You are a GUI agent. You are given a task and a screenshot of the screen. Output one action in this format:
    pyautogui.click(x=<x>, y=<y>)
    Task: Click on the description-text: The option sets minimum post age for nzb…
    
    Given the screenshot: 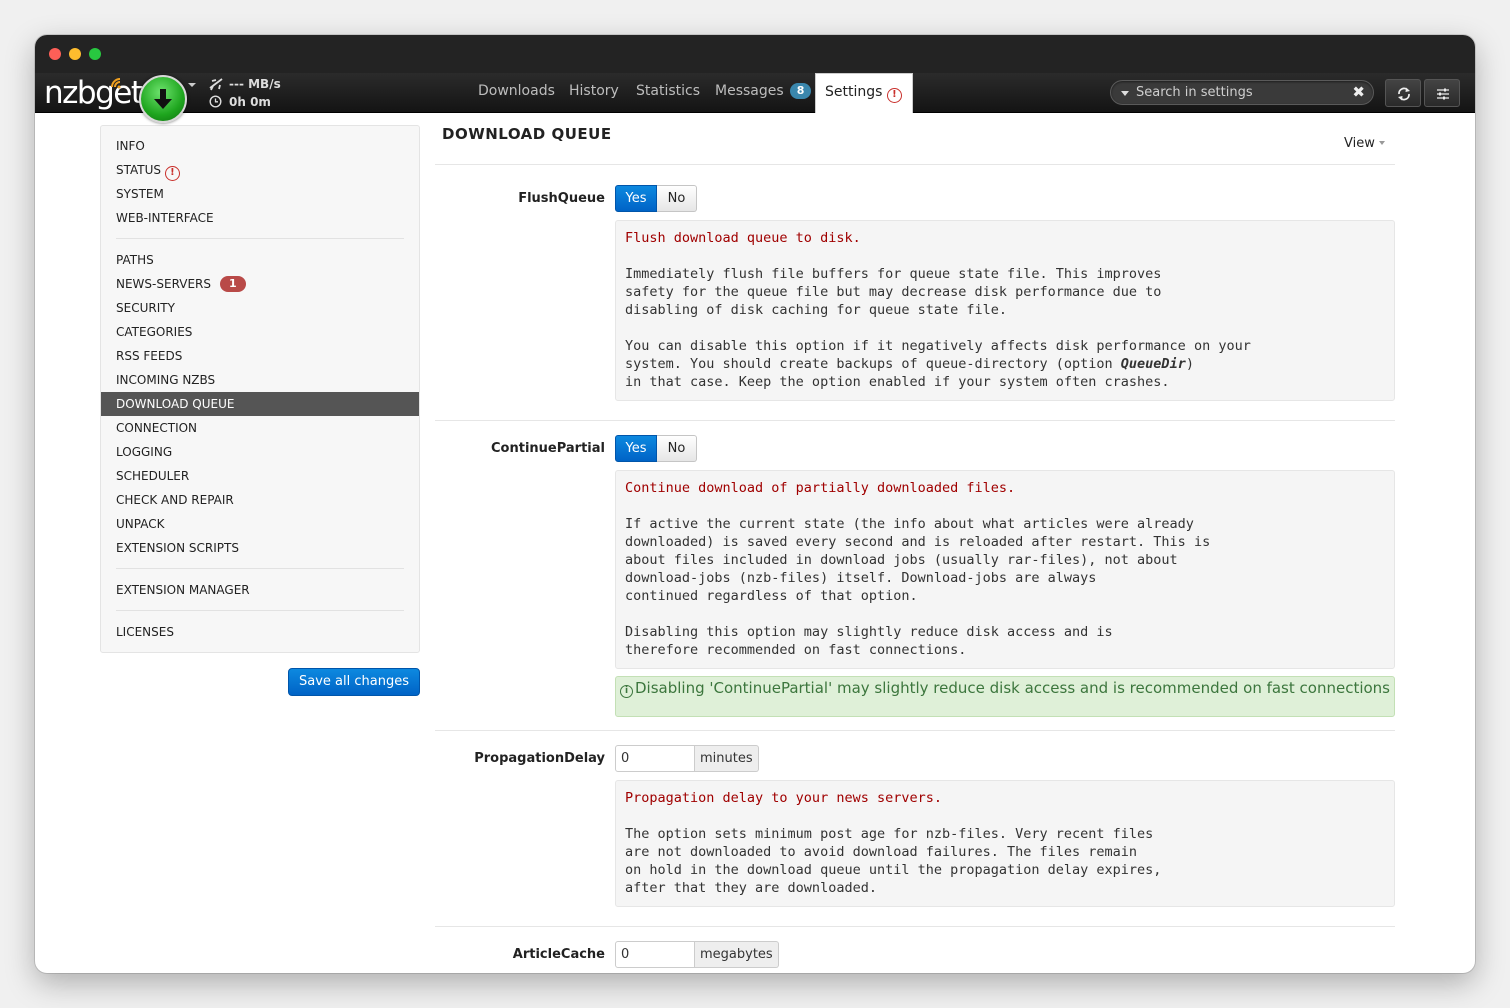 What is the action you would take?
    pyautogui.click(x=893, y=861)
    